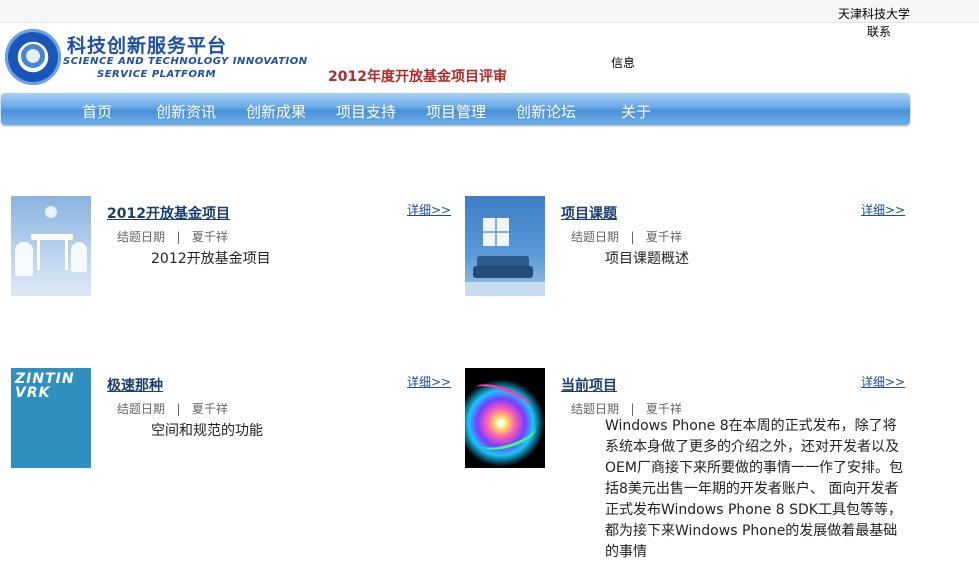 Image resolution: width=979 pixels, height=563 pixels. I want to click on info-link: 信息, so click(623, 62).